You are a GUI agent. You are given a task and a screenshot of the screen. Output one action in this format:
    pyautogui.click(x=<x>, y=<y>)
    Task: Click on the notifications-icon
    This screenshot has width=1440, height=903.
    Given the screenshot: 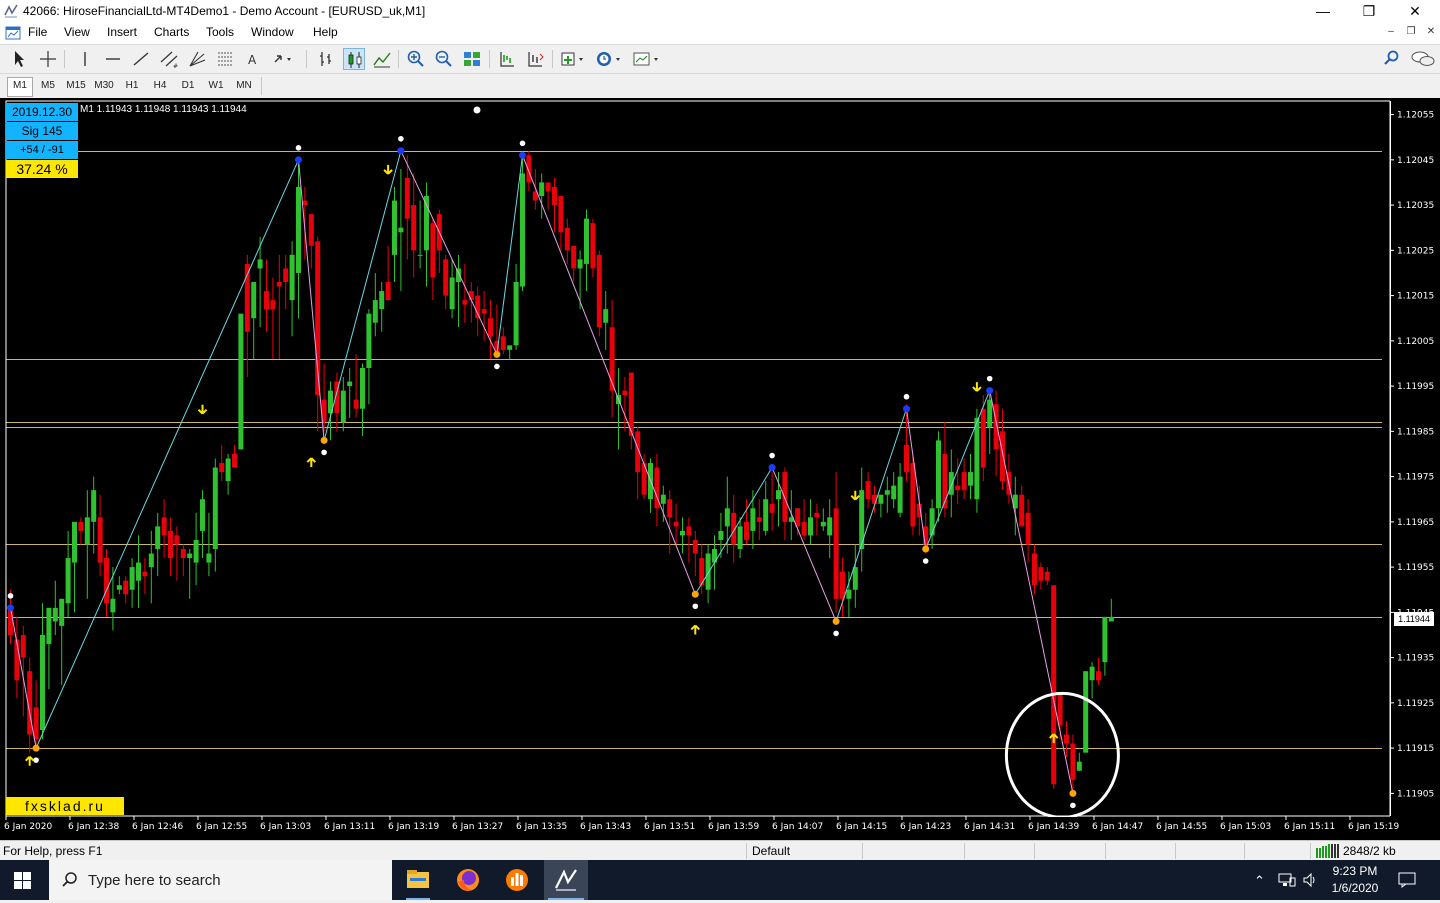 What is the action you would take?
    pyautogui.click(x=1407, y=880)
    